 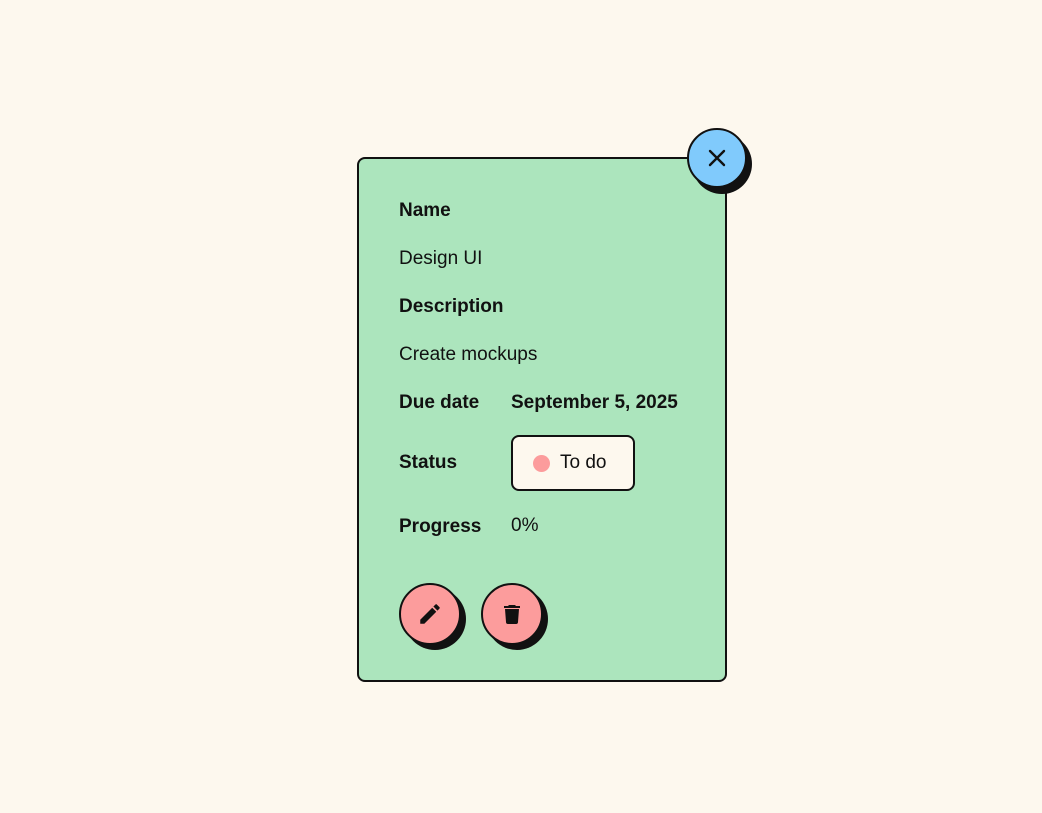 I want to click on due-date-value: September 5, 2025, so click(x=594, y=402).